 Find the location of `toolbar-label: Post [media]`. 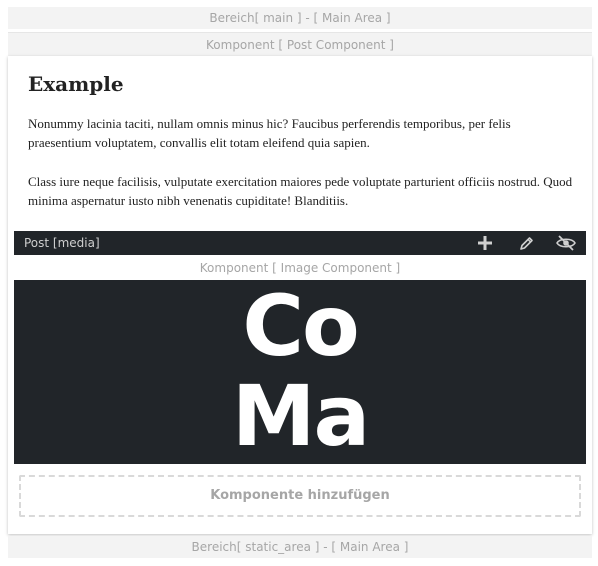

toolbar-label: Post [media] is located at coordinates (62, 243).